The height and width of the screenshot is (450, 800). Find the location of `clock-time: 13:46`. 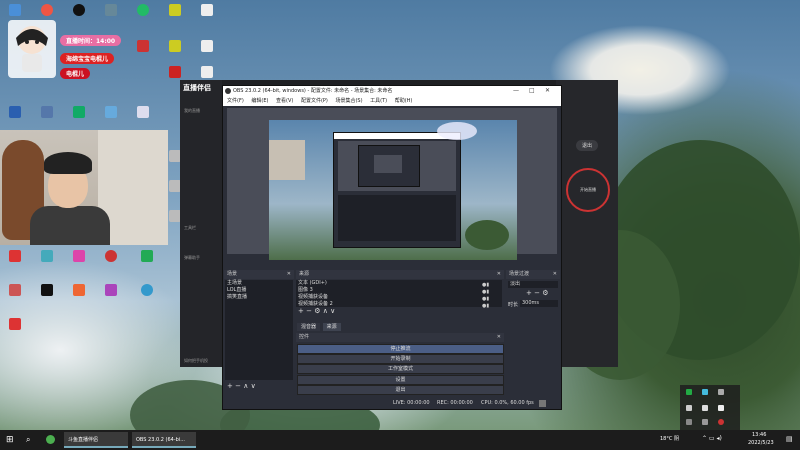

clock-time: 13:46 is located at coordinates (759, 435).